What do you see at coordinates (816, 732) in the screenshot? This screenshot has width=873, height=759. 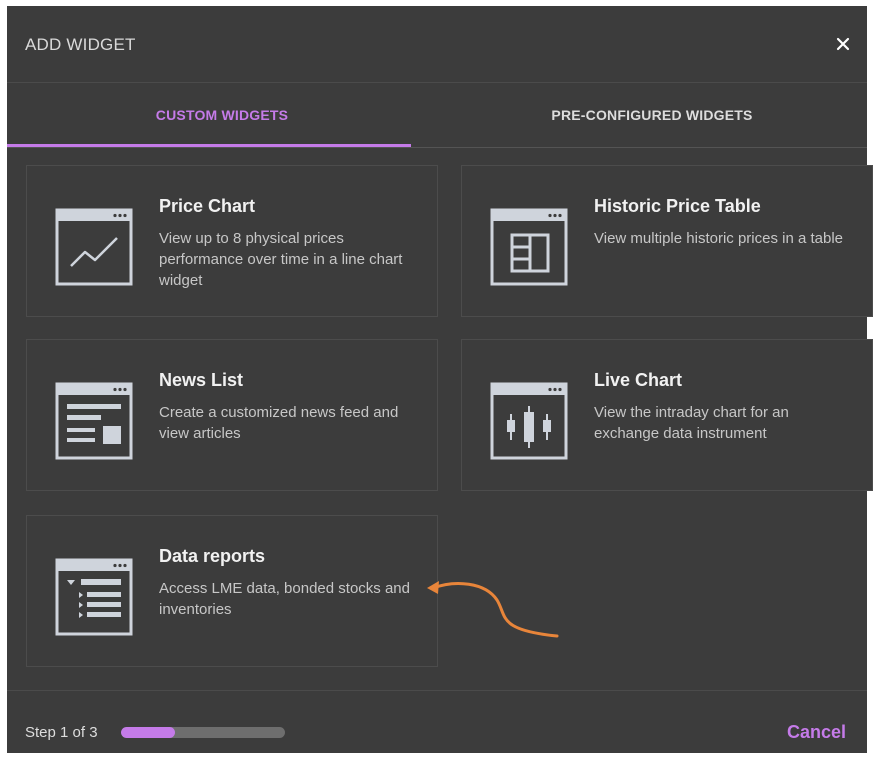 I see `cancel-button: Cancel` at bounding box center [816, 732].